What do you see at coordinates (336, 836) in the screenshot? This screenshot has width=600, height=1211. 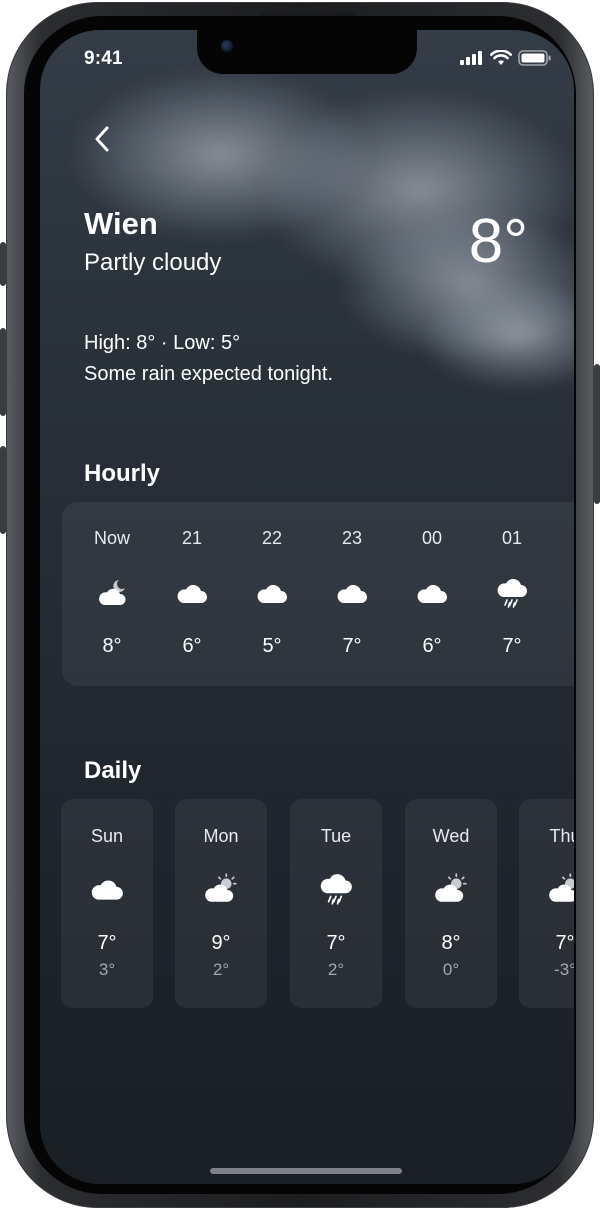 I see `day-name: Tue` at bounding box center [336, 836].